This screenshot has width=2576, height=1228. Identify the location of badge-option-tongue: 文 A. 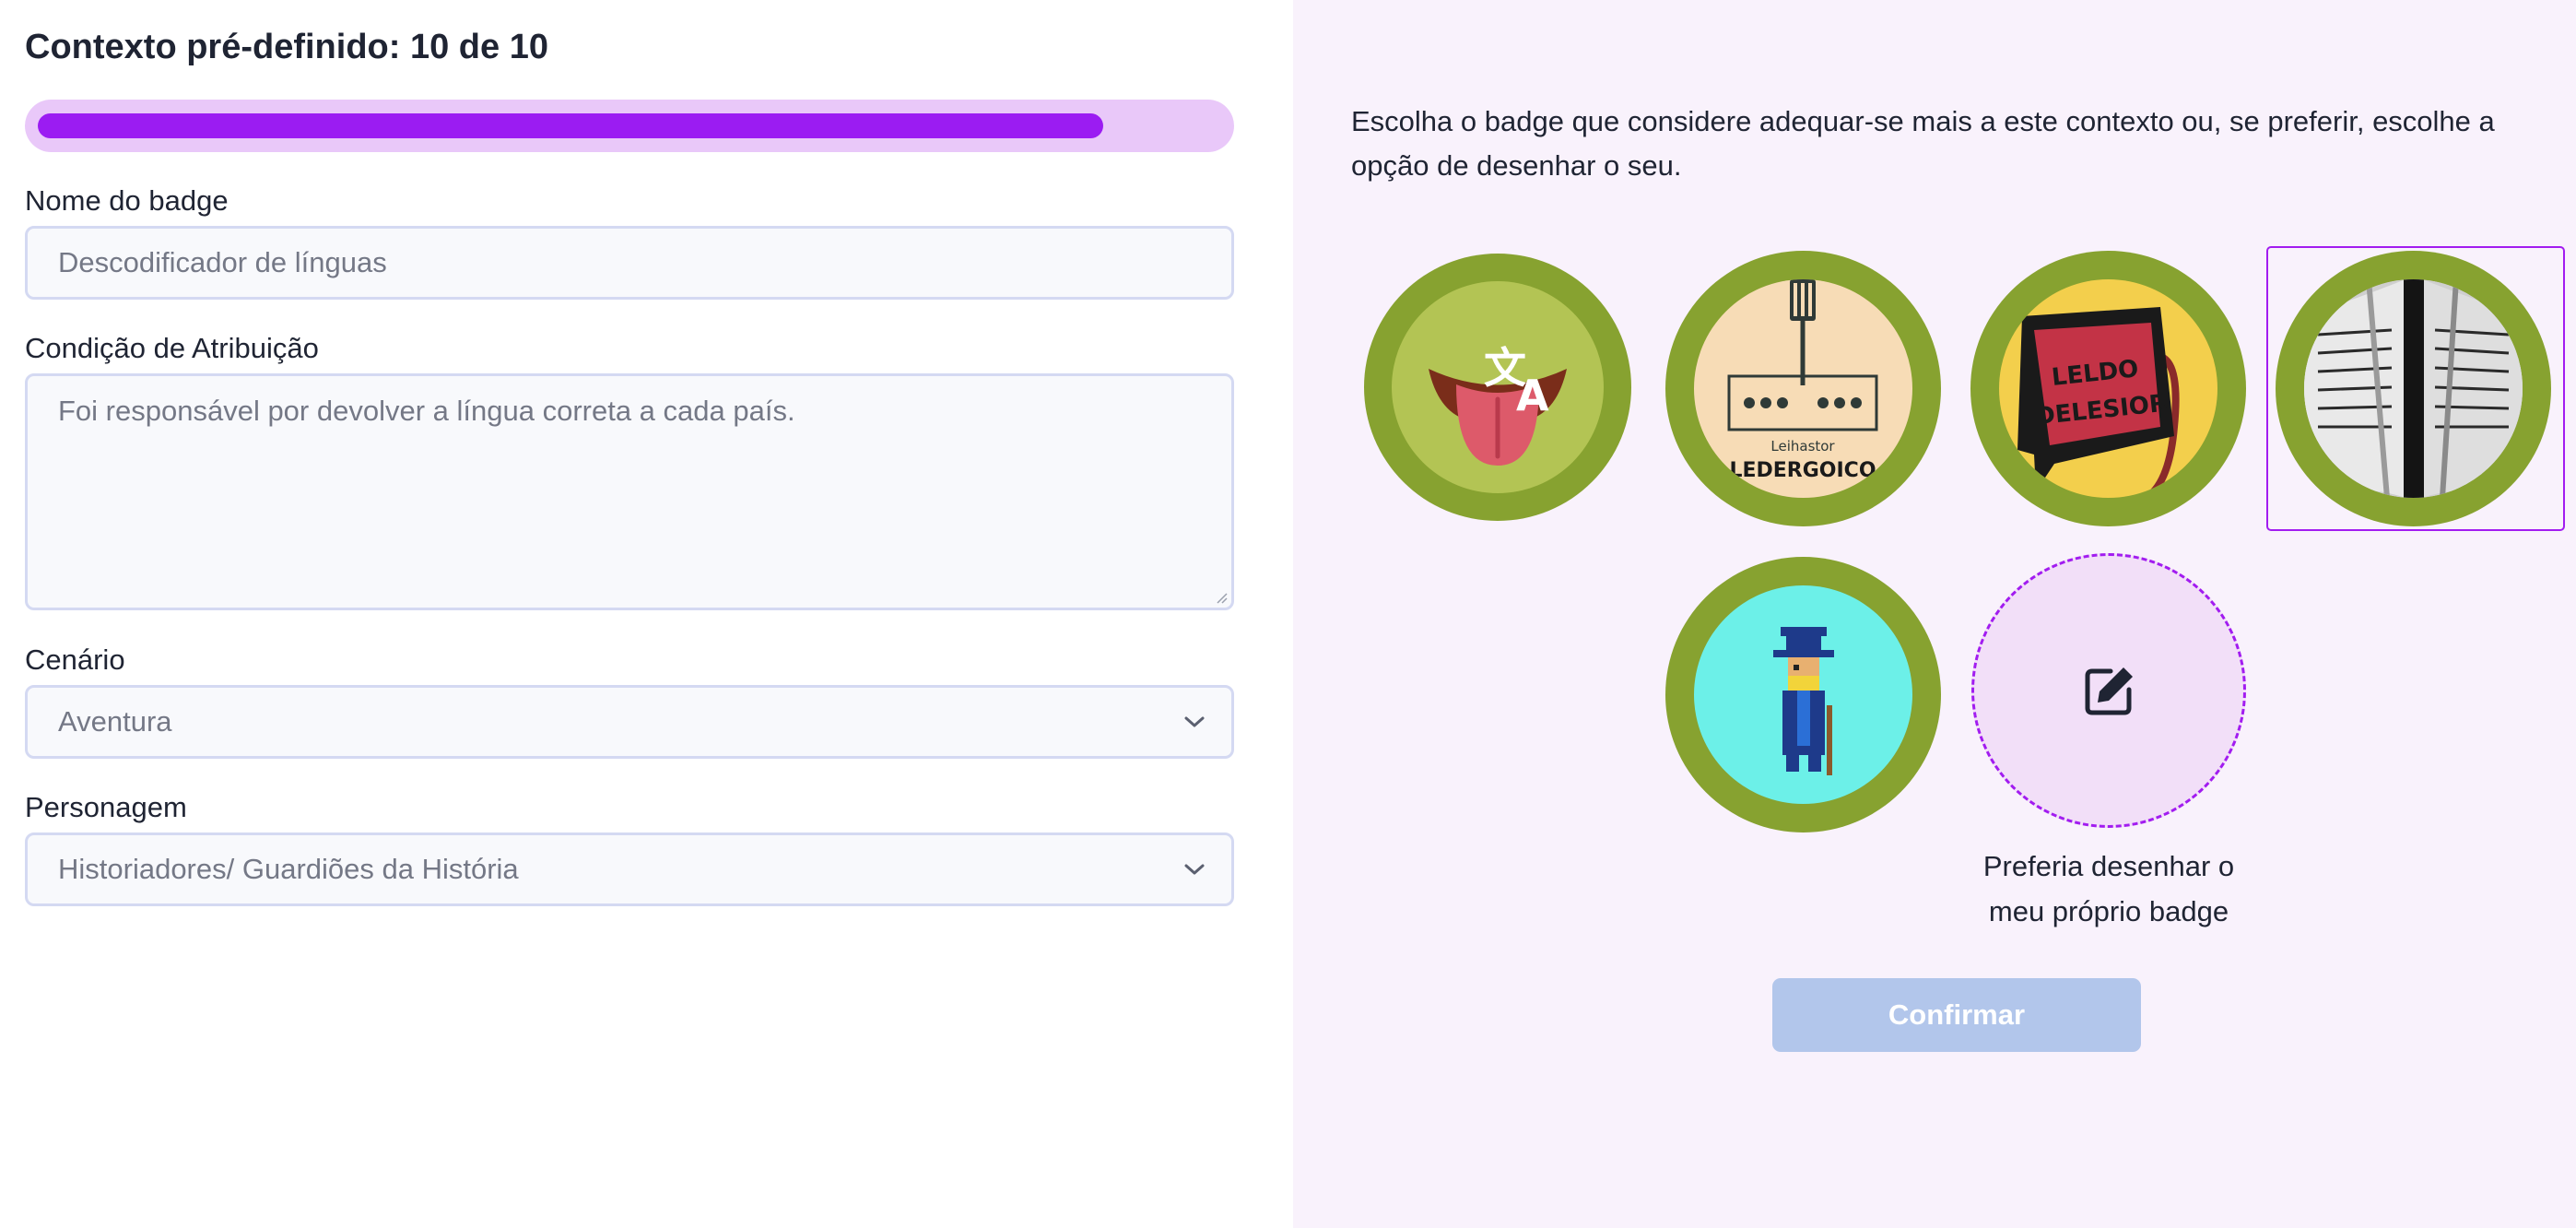
(1497, 387).